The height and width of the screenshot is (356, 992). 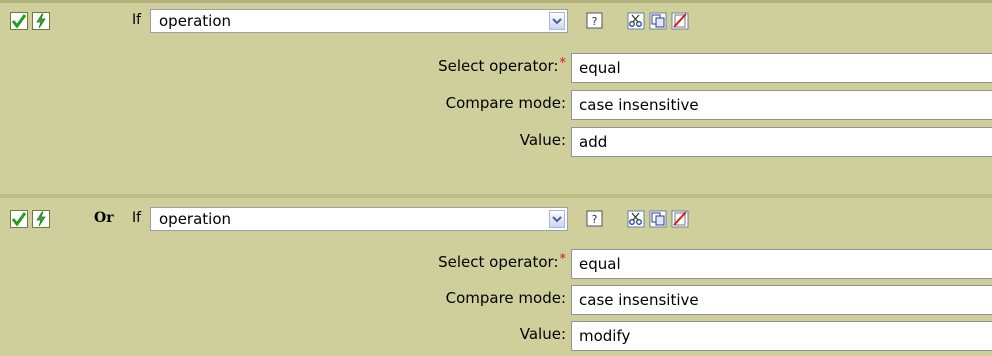 I want to click on value-field-value: modify, so click(x=605, y=336).